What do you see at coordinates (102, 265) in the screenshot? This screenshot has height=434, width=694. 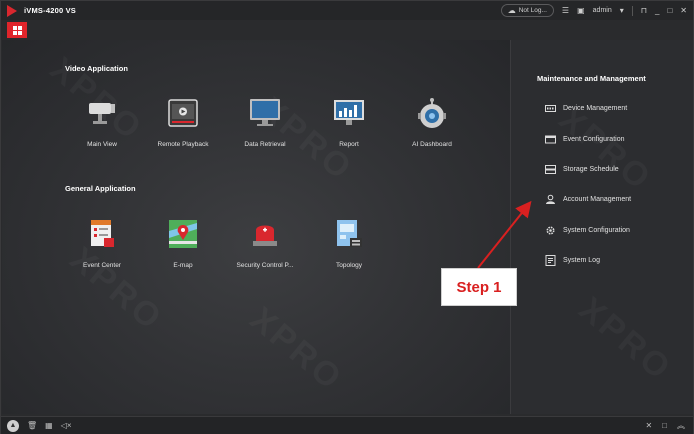 I see `app-label: Event Center` at bounding box center [102, 265].